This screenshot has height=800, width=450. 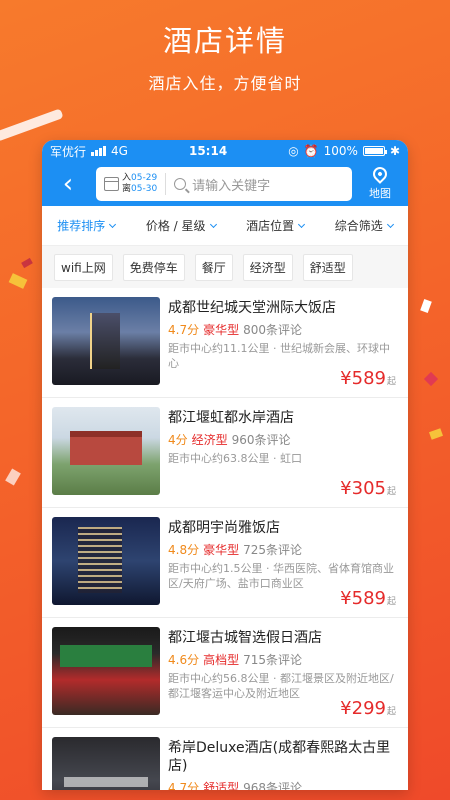 What do you see at coordinates (235, 458) in the screenshot?
I see `hotel-location: 距市中心约63.8公里 · 虹口` at bounding box center [235, 458].